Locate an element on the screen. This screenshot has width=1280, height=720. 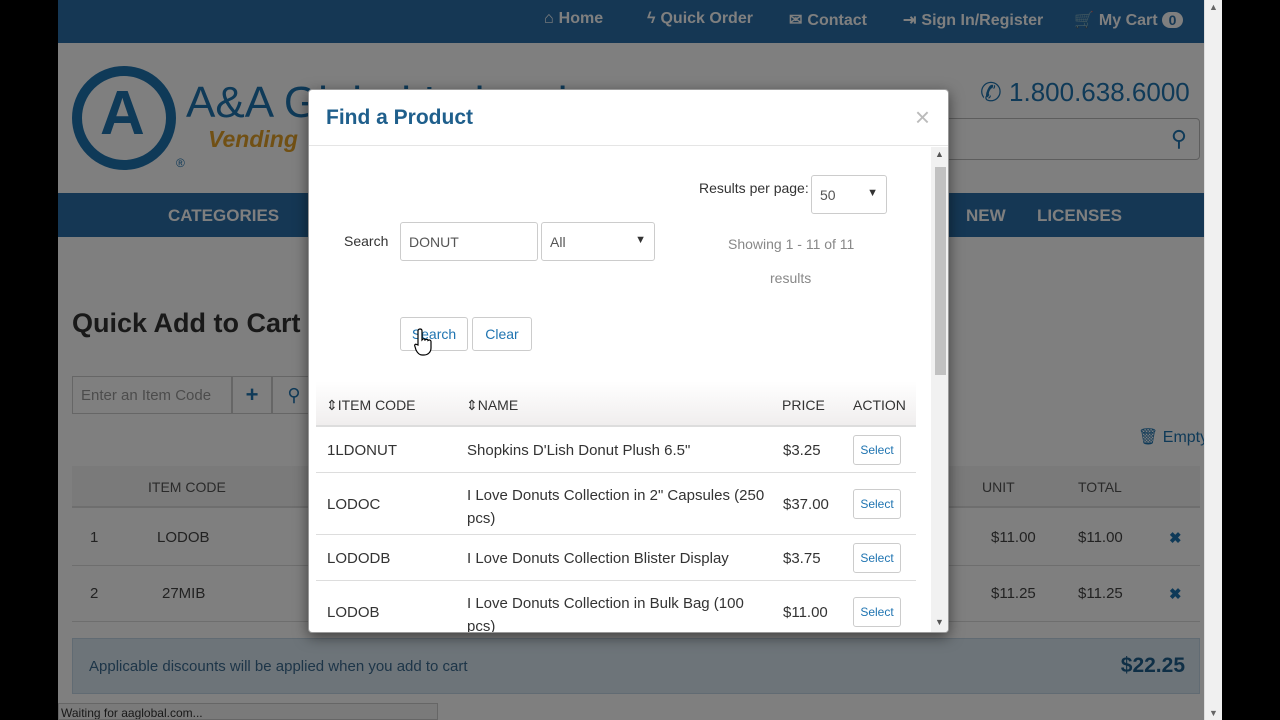
search-button: Search is located at coordinates (434, 334).